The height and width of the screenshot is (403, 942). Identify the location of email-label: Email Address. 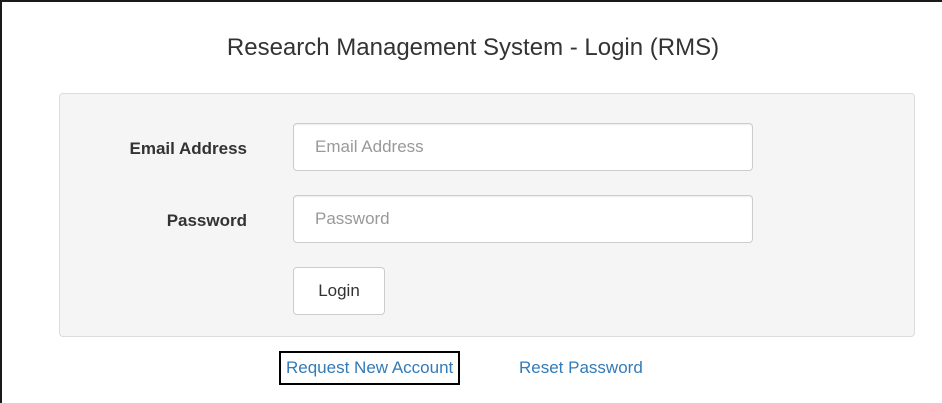
(188, 148).